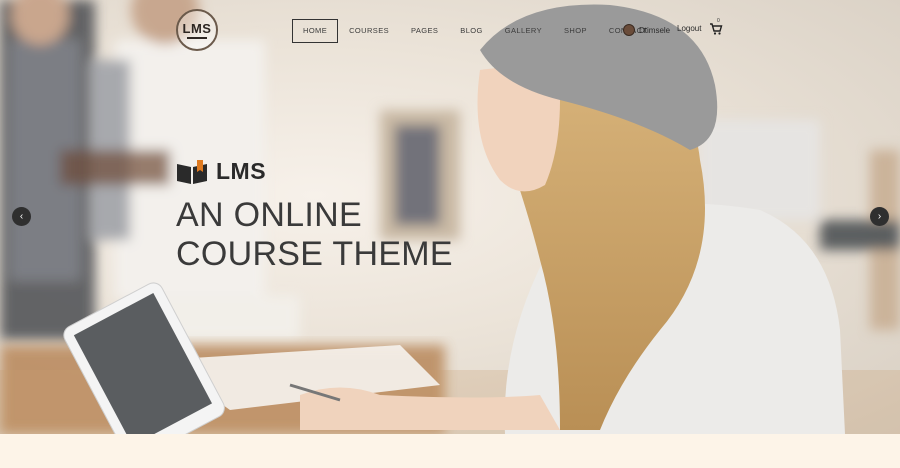 This screenshot has height=468, width=900. What do you see at coordinates (450, 451) in the screenshot?
I see `content-band` at bounding box center [450, 451].